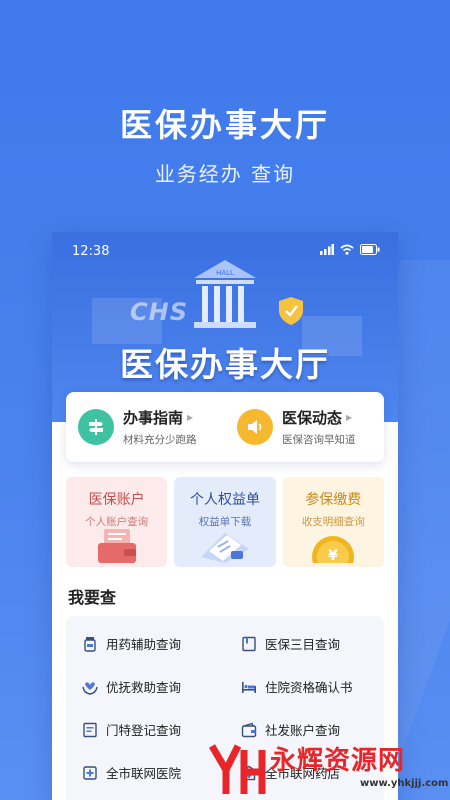  What do you see at coordinates (144, 773) in the screenshot?
I see `query-item-label: 全市联网医院` at bounding box center [144, 773].